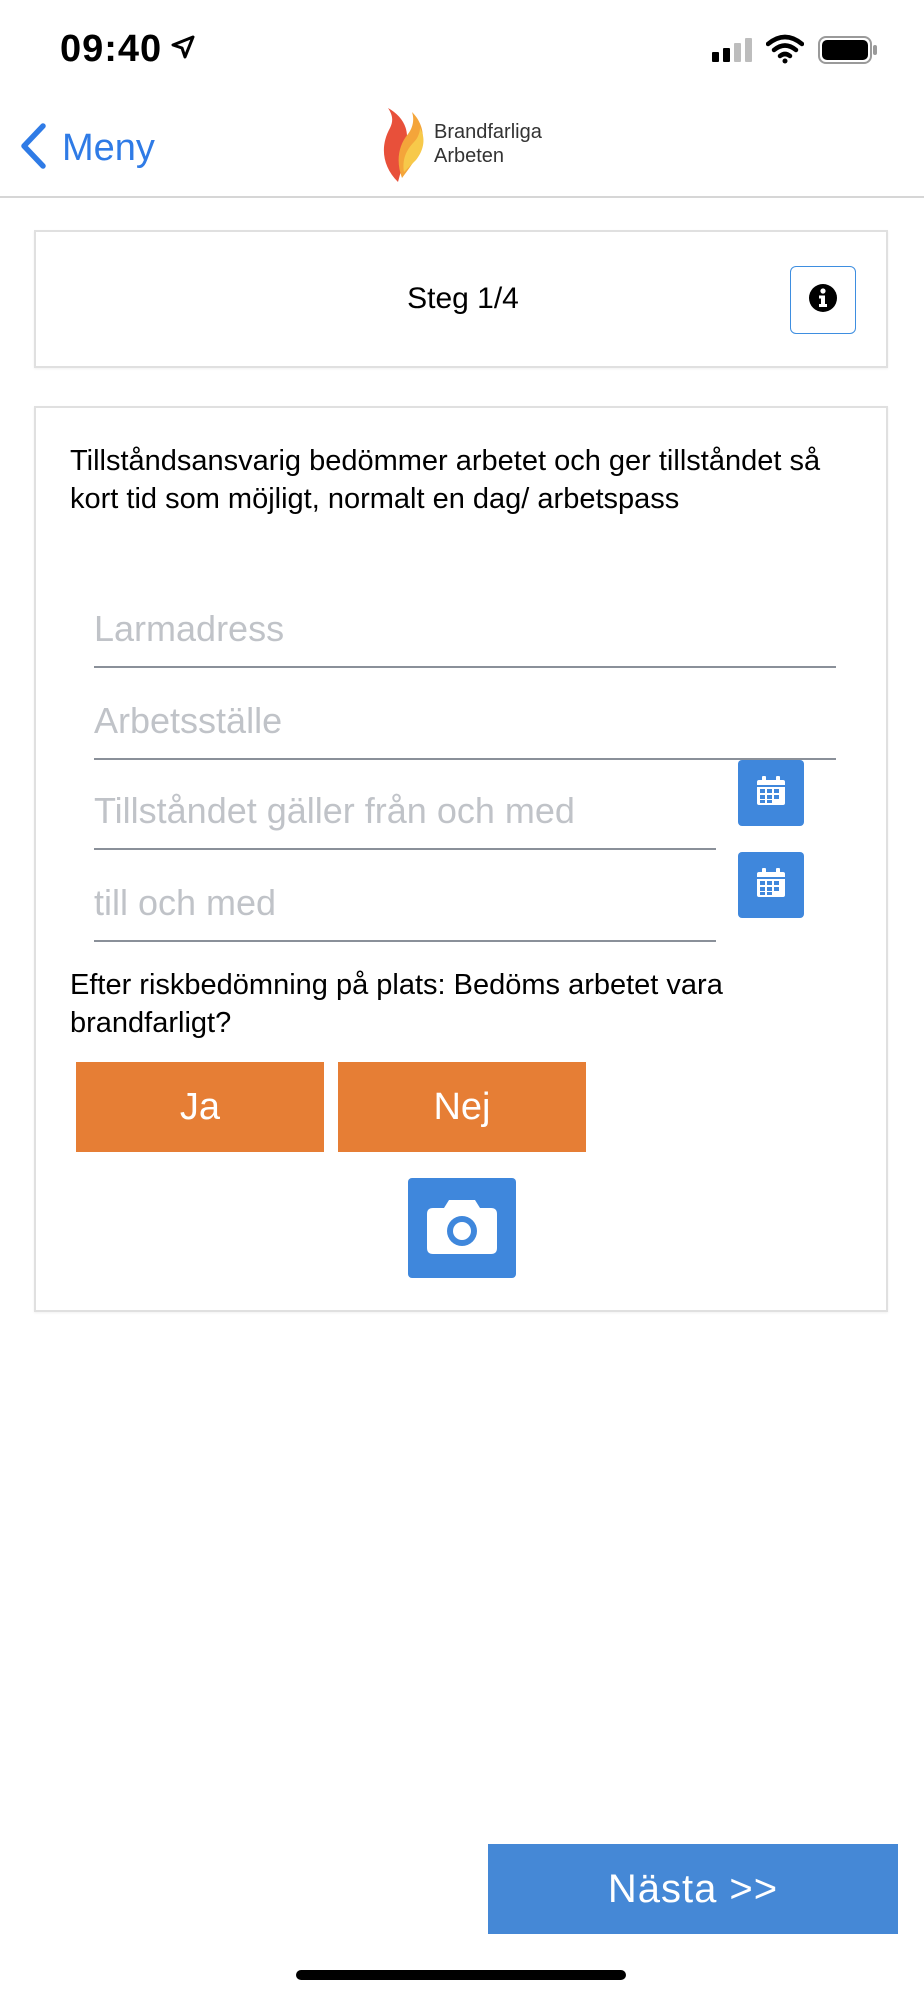 The height and width of the screenshot is (2000, 924). Describe the element at coordinates (33, 148) in the screenshot. I see `chevron-left-icon` at that location.